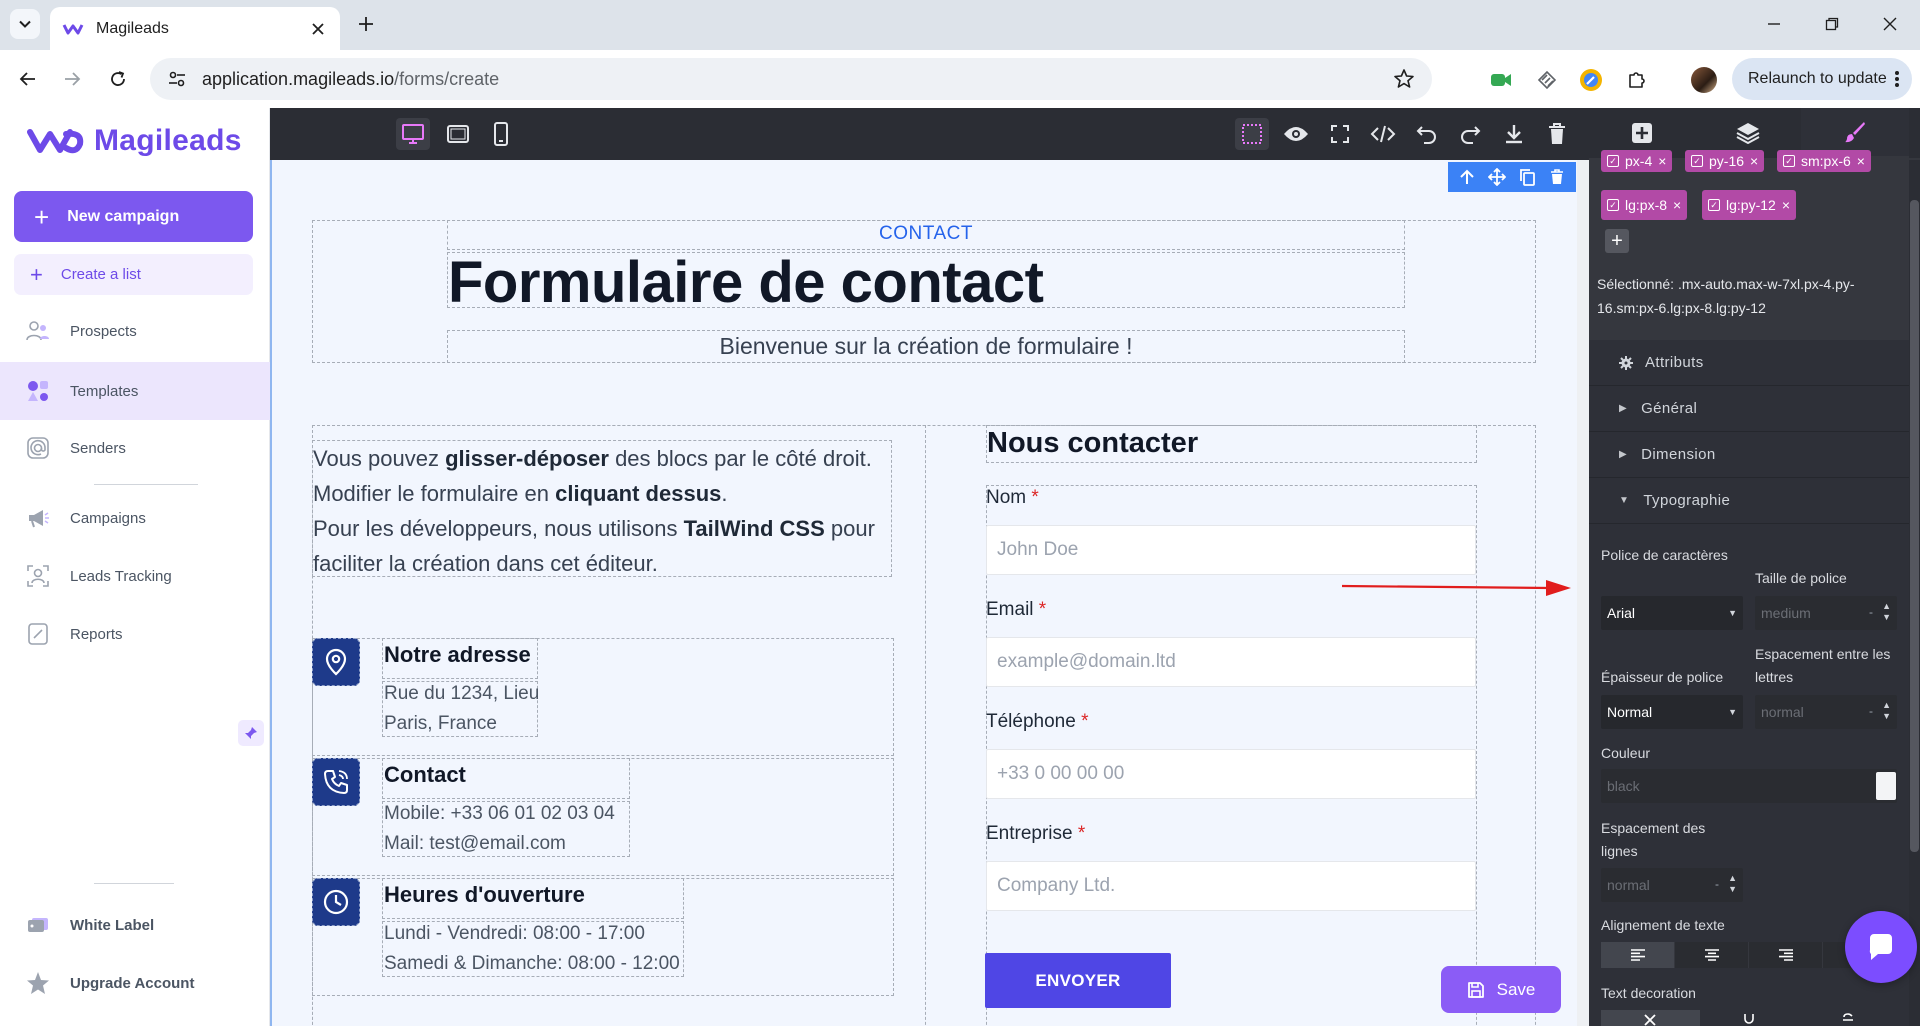 The height and width of the screenshot is (1026, 1920). What do you see at coordinates (1754, 501) in the screenshot?
I see `sector-typographie: ▼ Typographie` at bounding box center [1754, 501].